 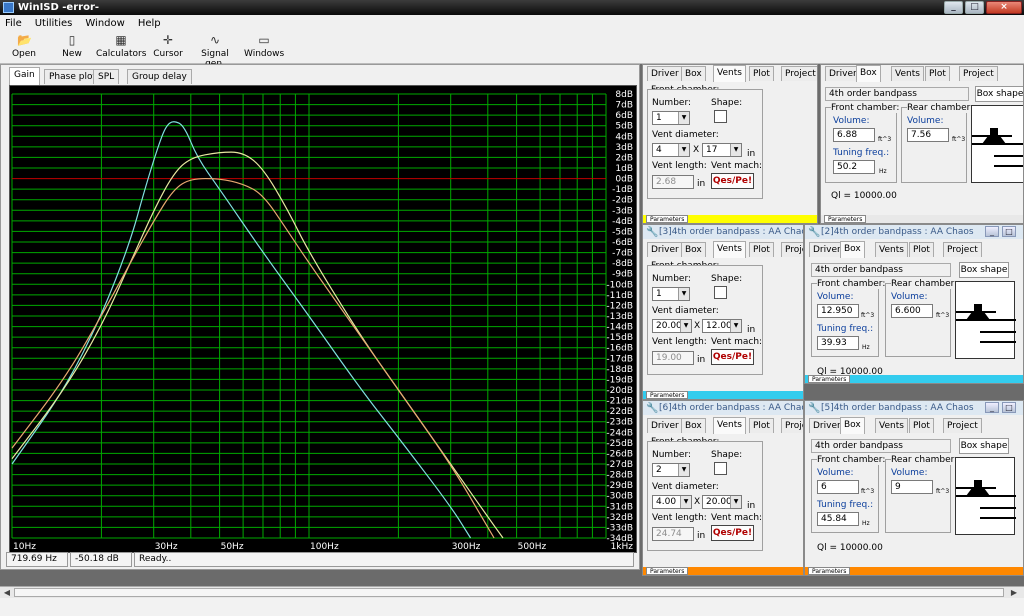 I want to click on vent-length-field: 2.68, so click(x=673, y=182).